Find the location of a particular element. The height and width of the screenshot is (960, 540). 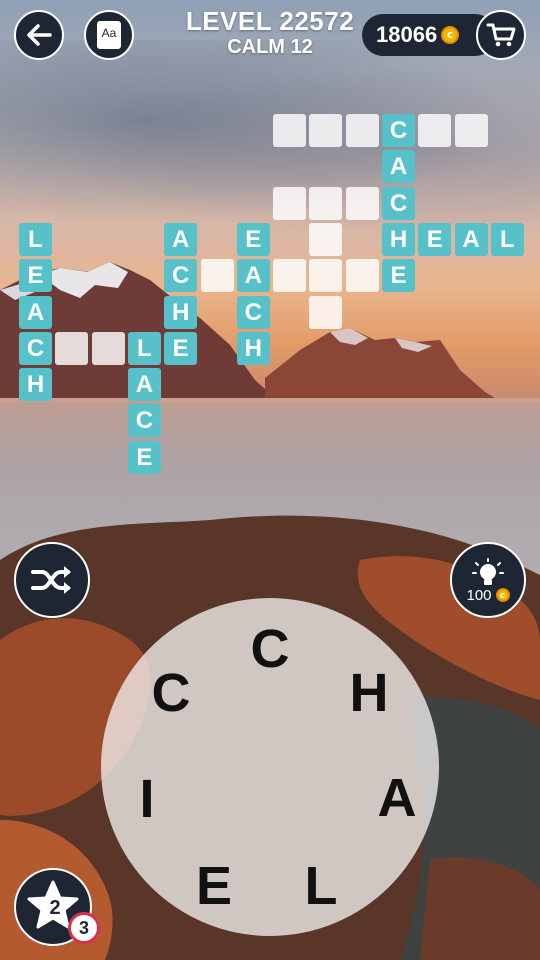

shuffle-button is located at coordinates (52, 580).